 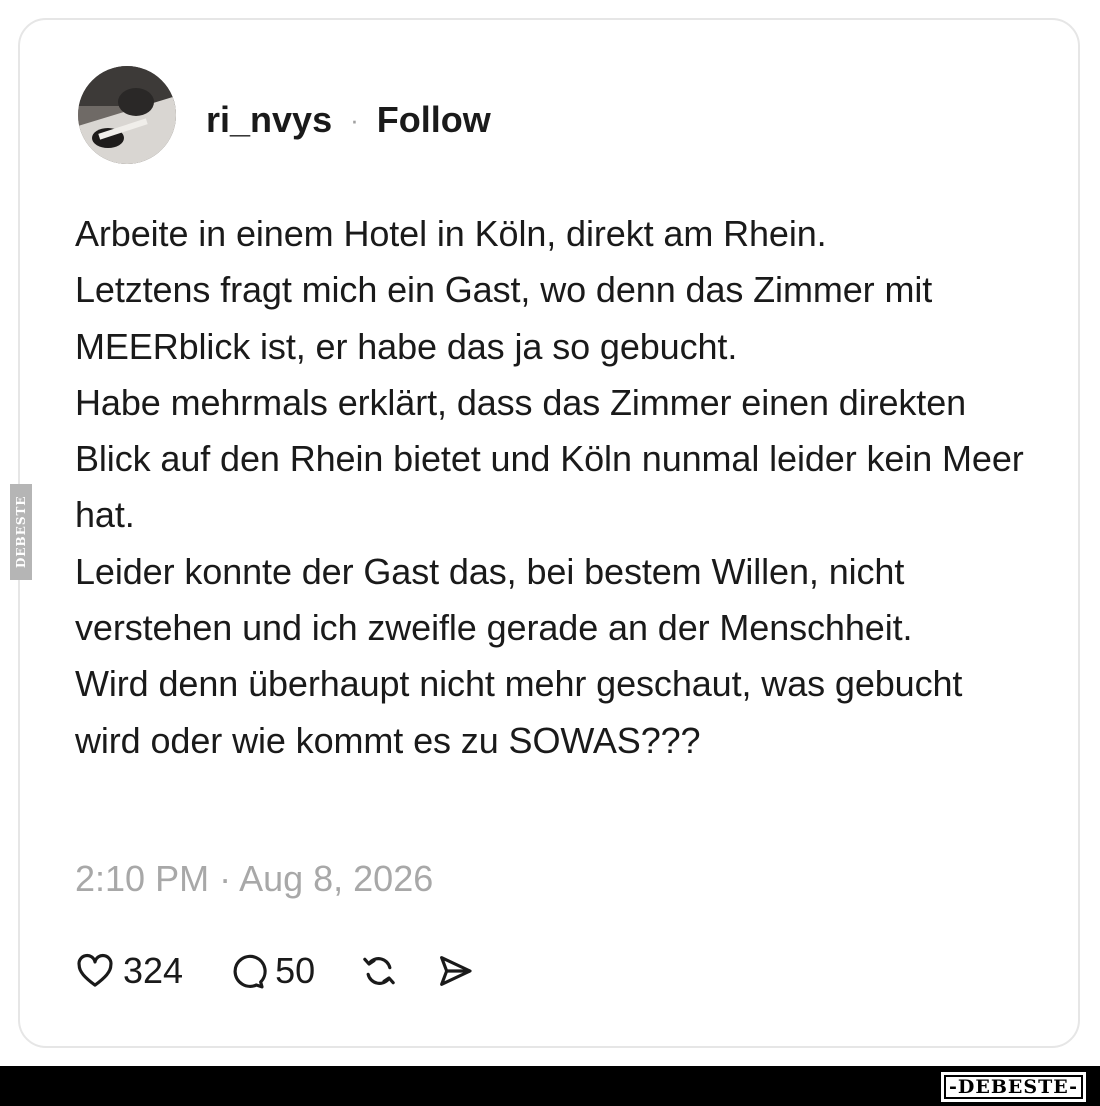 I want to click on action-bar: 324 50, so click(x=275, y=971).